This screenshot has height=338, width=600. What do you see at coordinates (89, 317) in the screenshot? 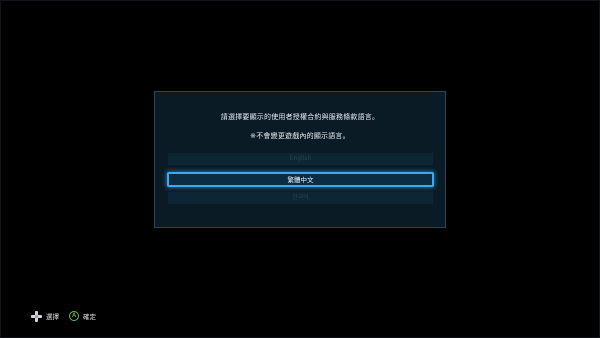
I see `confirm-hint-label: 確定` at bounding box center [89, 317].